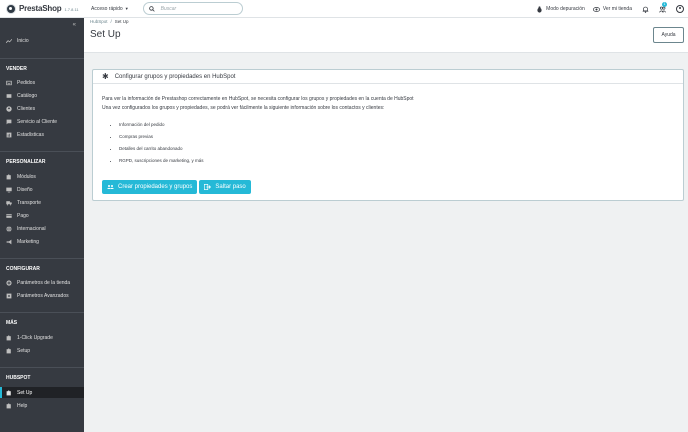 The height and width of the screenshot is (432, 688). Describe the element at coordinates (42, 189) in the screenshot. I see `sidebar-item-diseno: Diseño` at that location.